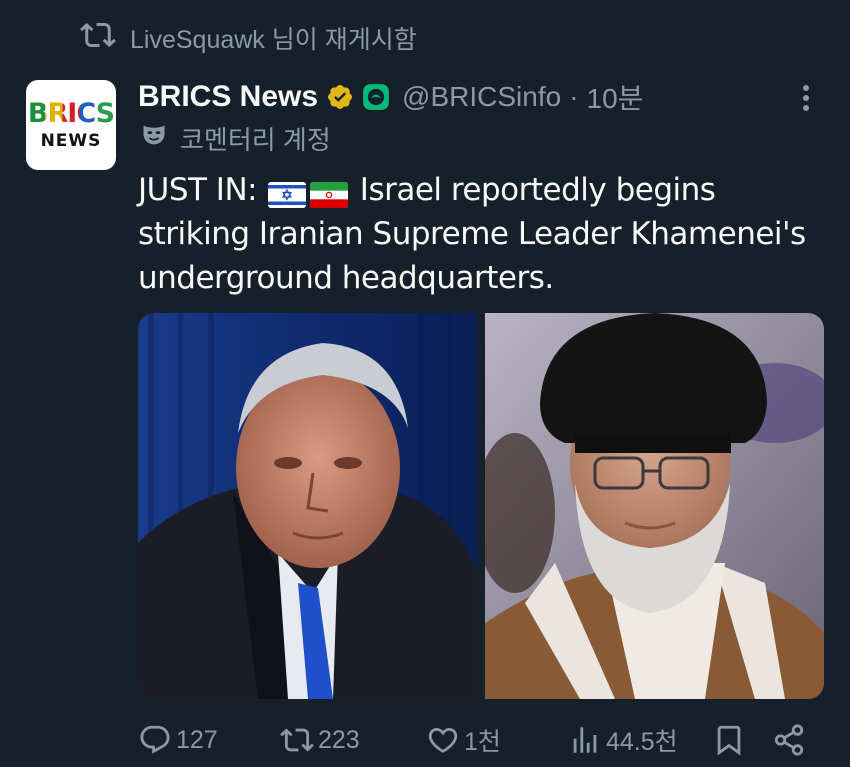 This screenshot has width=850, height=767. I want to click on reply-icon, so click(155, 739).